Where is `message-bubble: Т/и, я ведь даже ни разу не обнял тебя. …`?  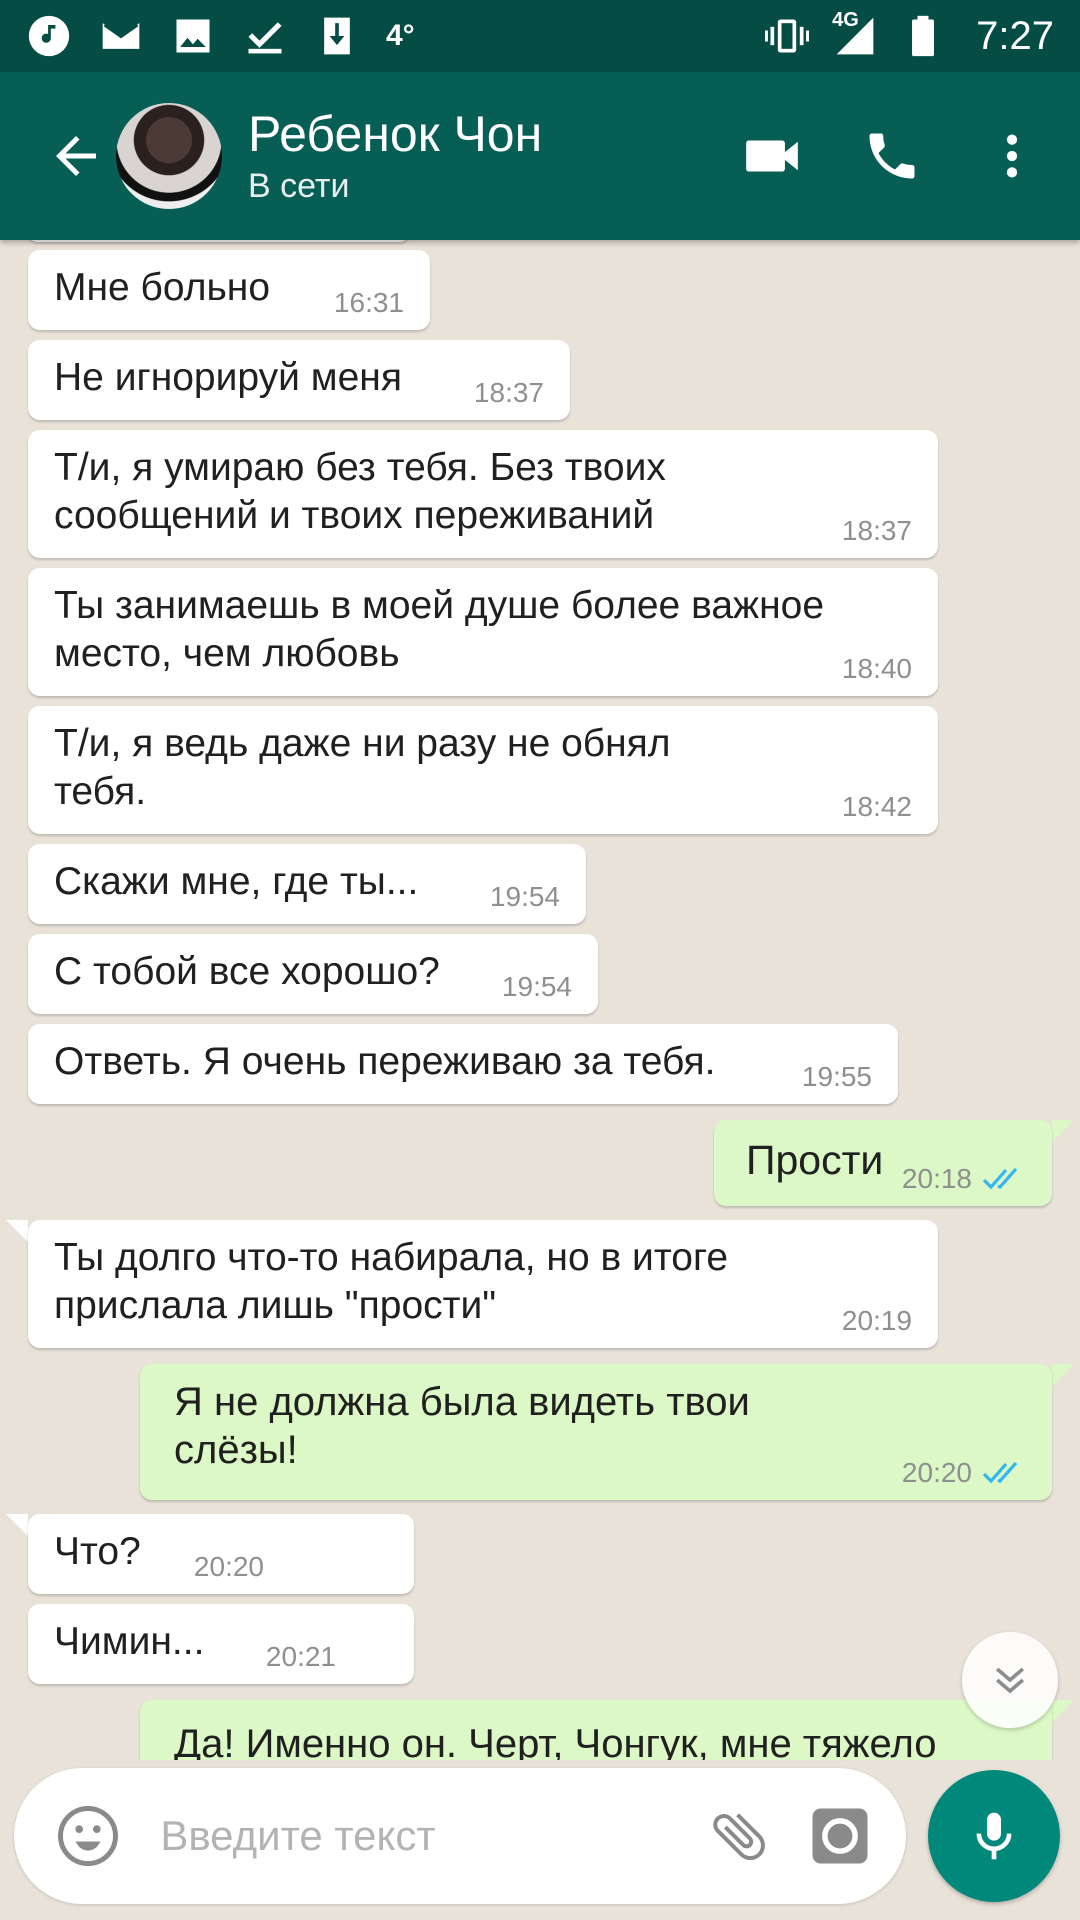 message-bubble: Т/и, я ведь даже ни разу не обнял тебя. … is located at coordinates (483, 770).